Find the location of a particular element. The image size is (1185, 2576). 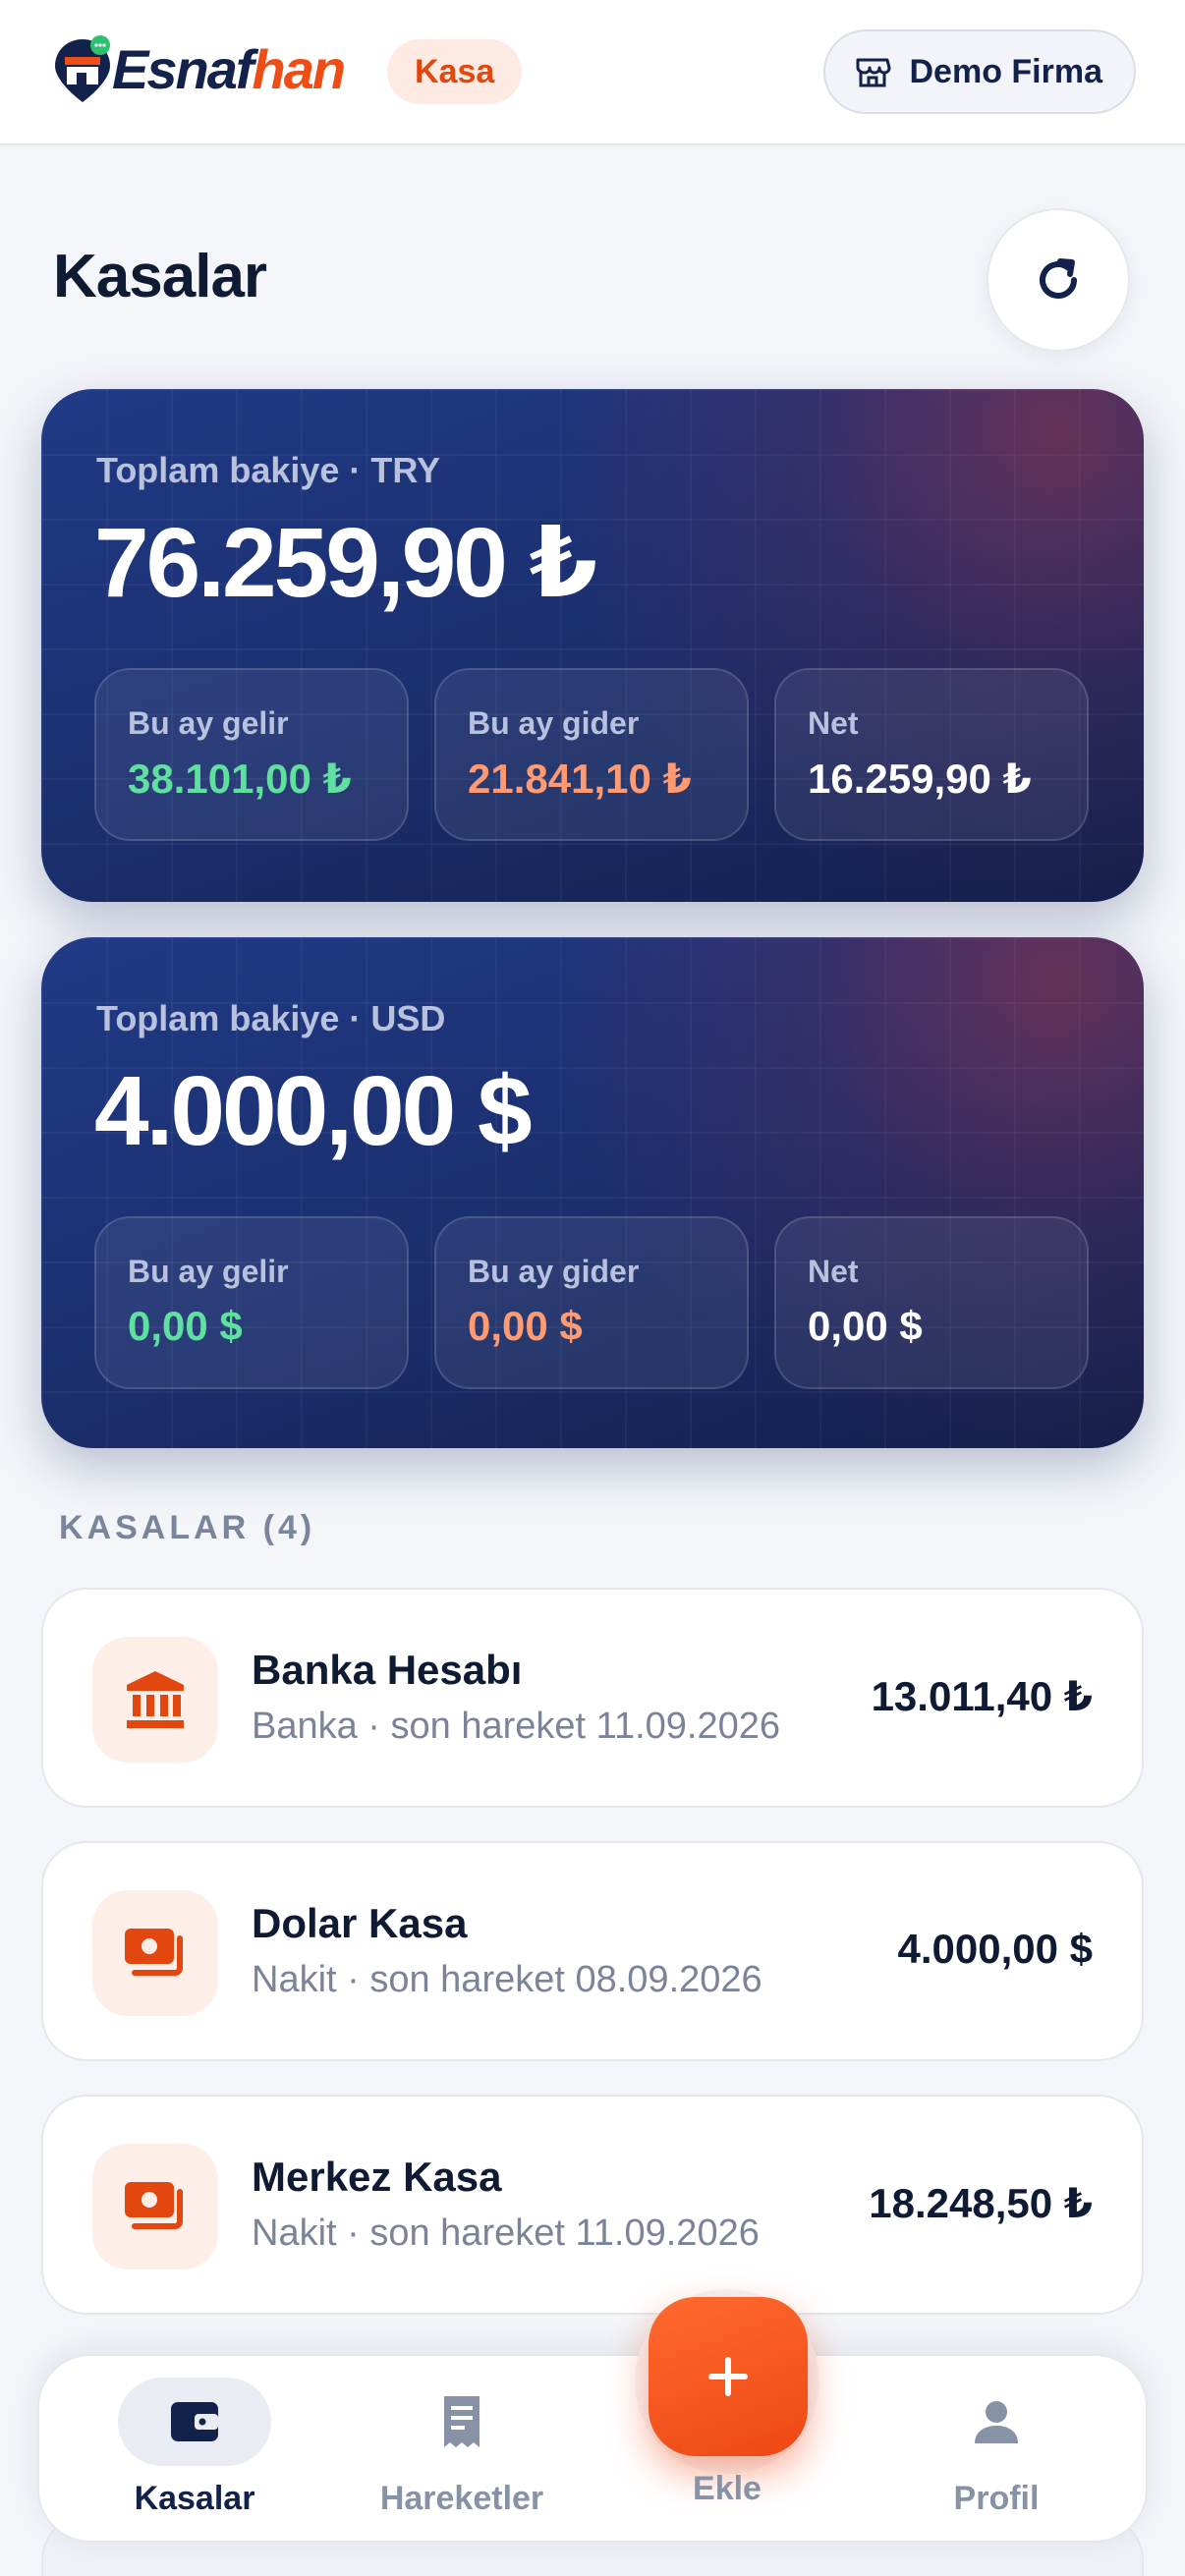

income-stat: Bu ay gelir 38.101,00 ₺ is located at coordinates (252, 754).